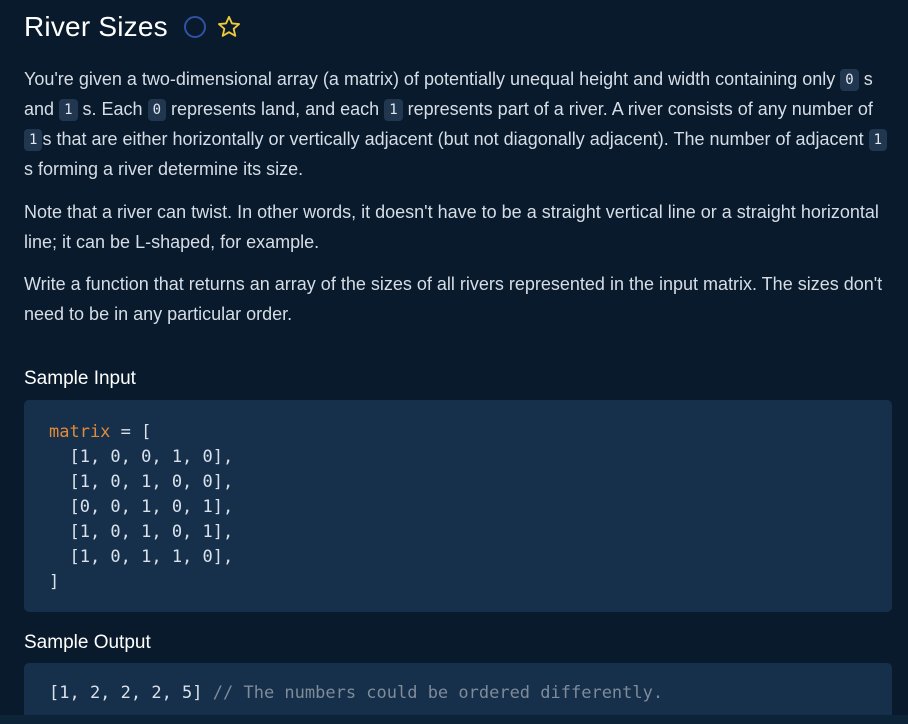 The width and height of the screenshot is (908, 724). Describe the element at coordinates (141, 557) in the screenshot. I see `matrix-row: [1, 0, 1, 1, 0],` at that location.